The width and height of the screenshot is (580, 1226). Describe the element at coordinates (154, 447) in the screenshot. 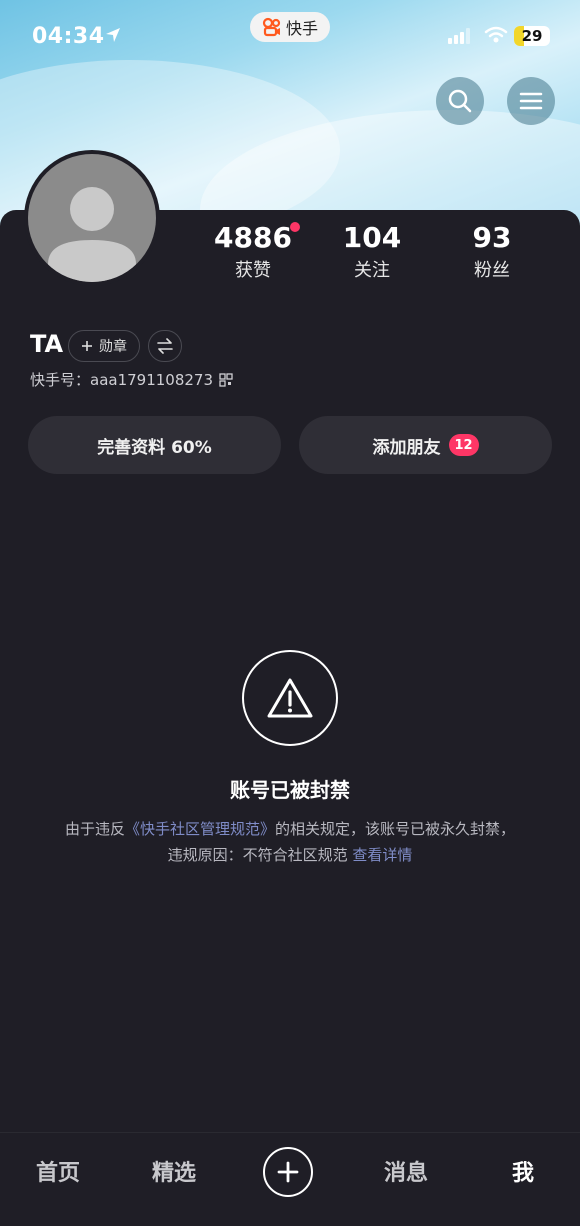

I see `complete-profile-label: 完善资料 60%` at that location.